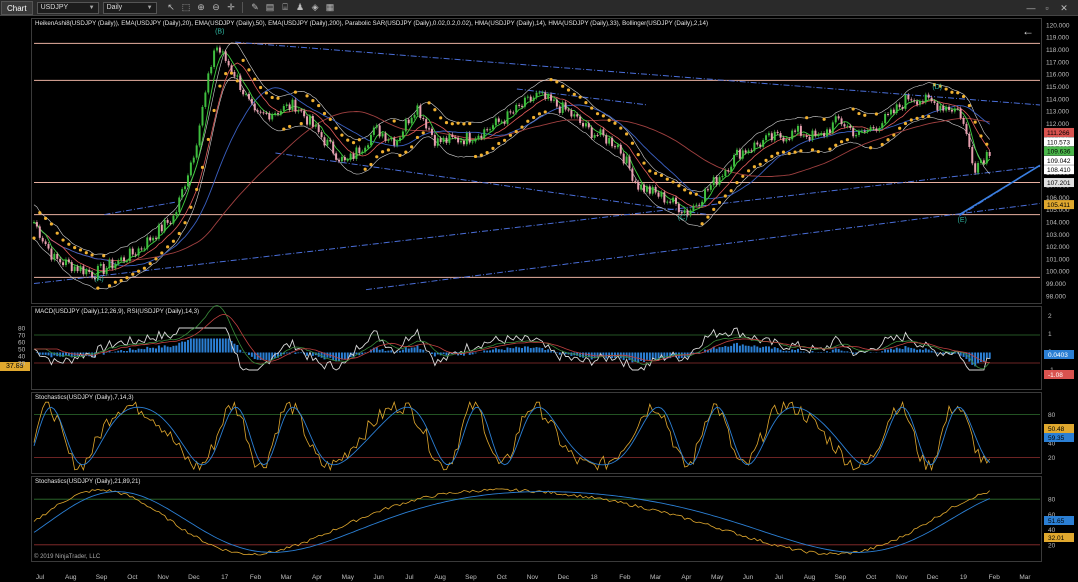  What do you see at coordinates (964, 577) in the screenshot?
I see `date-axis-tick: 19` at bounding box center [964, 577].